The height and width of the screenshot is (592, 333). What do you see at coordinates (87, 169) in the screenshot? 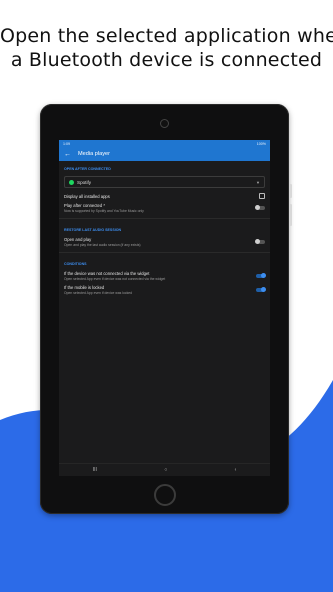
I see `section-open-after-connected: OPEN AFTER CONNECTED` at bounding box center [87, 169].